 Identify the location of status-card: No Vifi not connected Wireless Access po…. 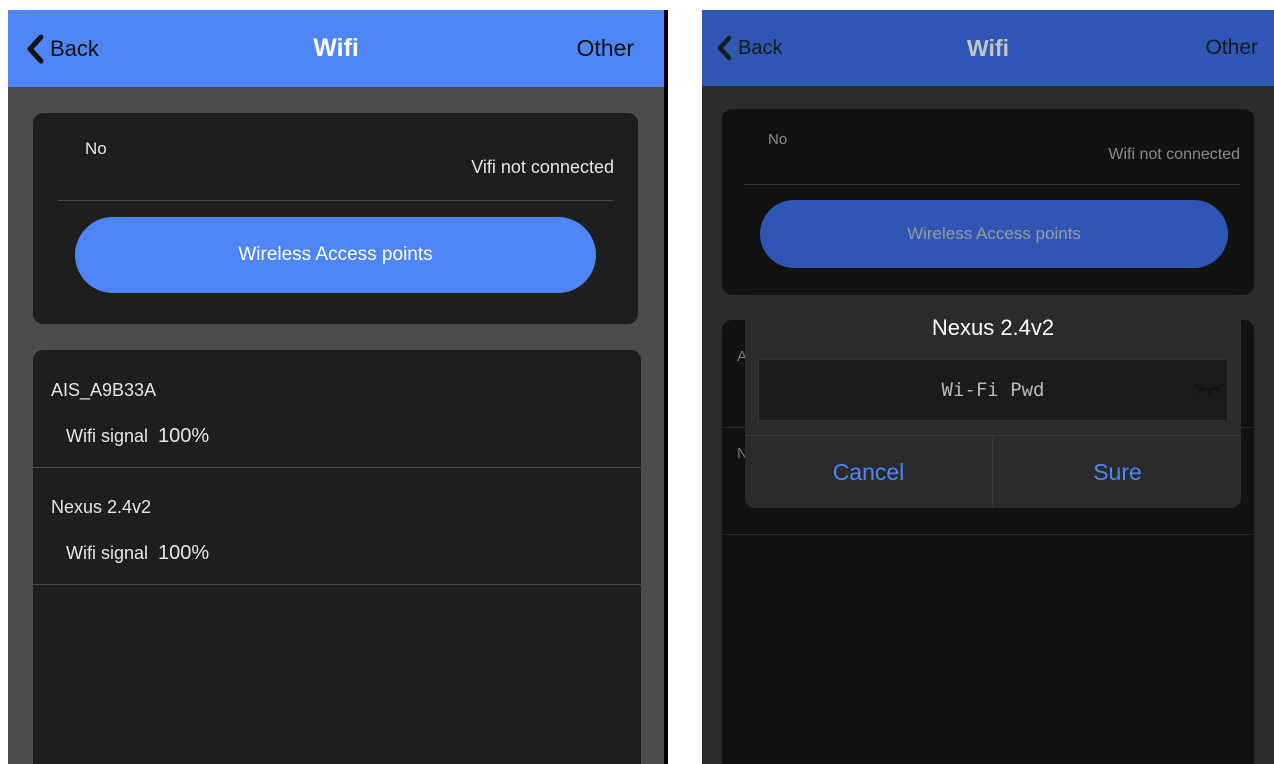
(335, 218).